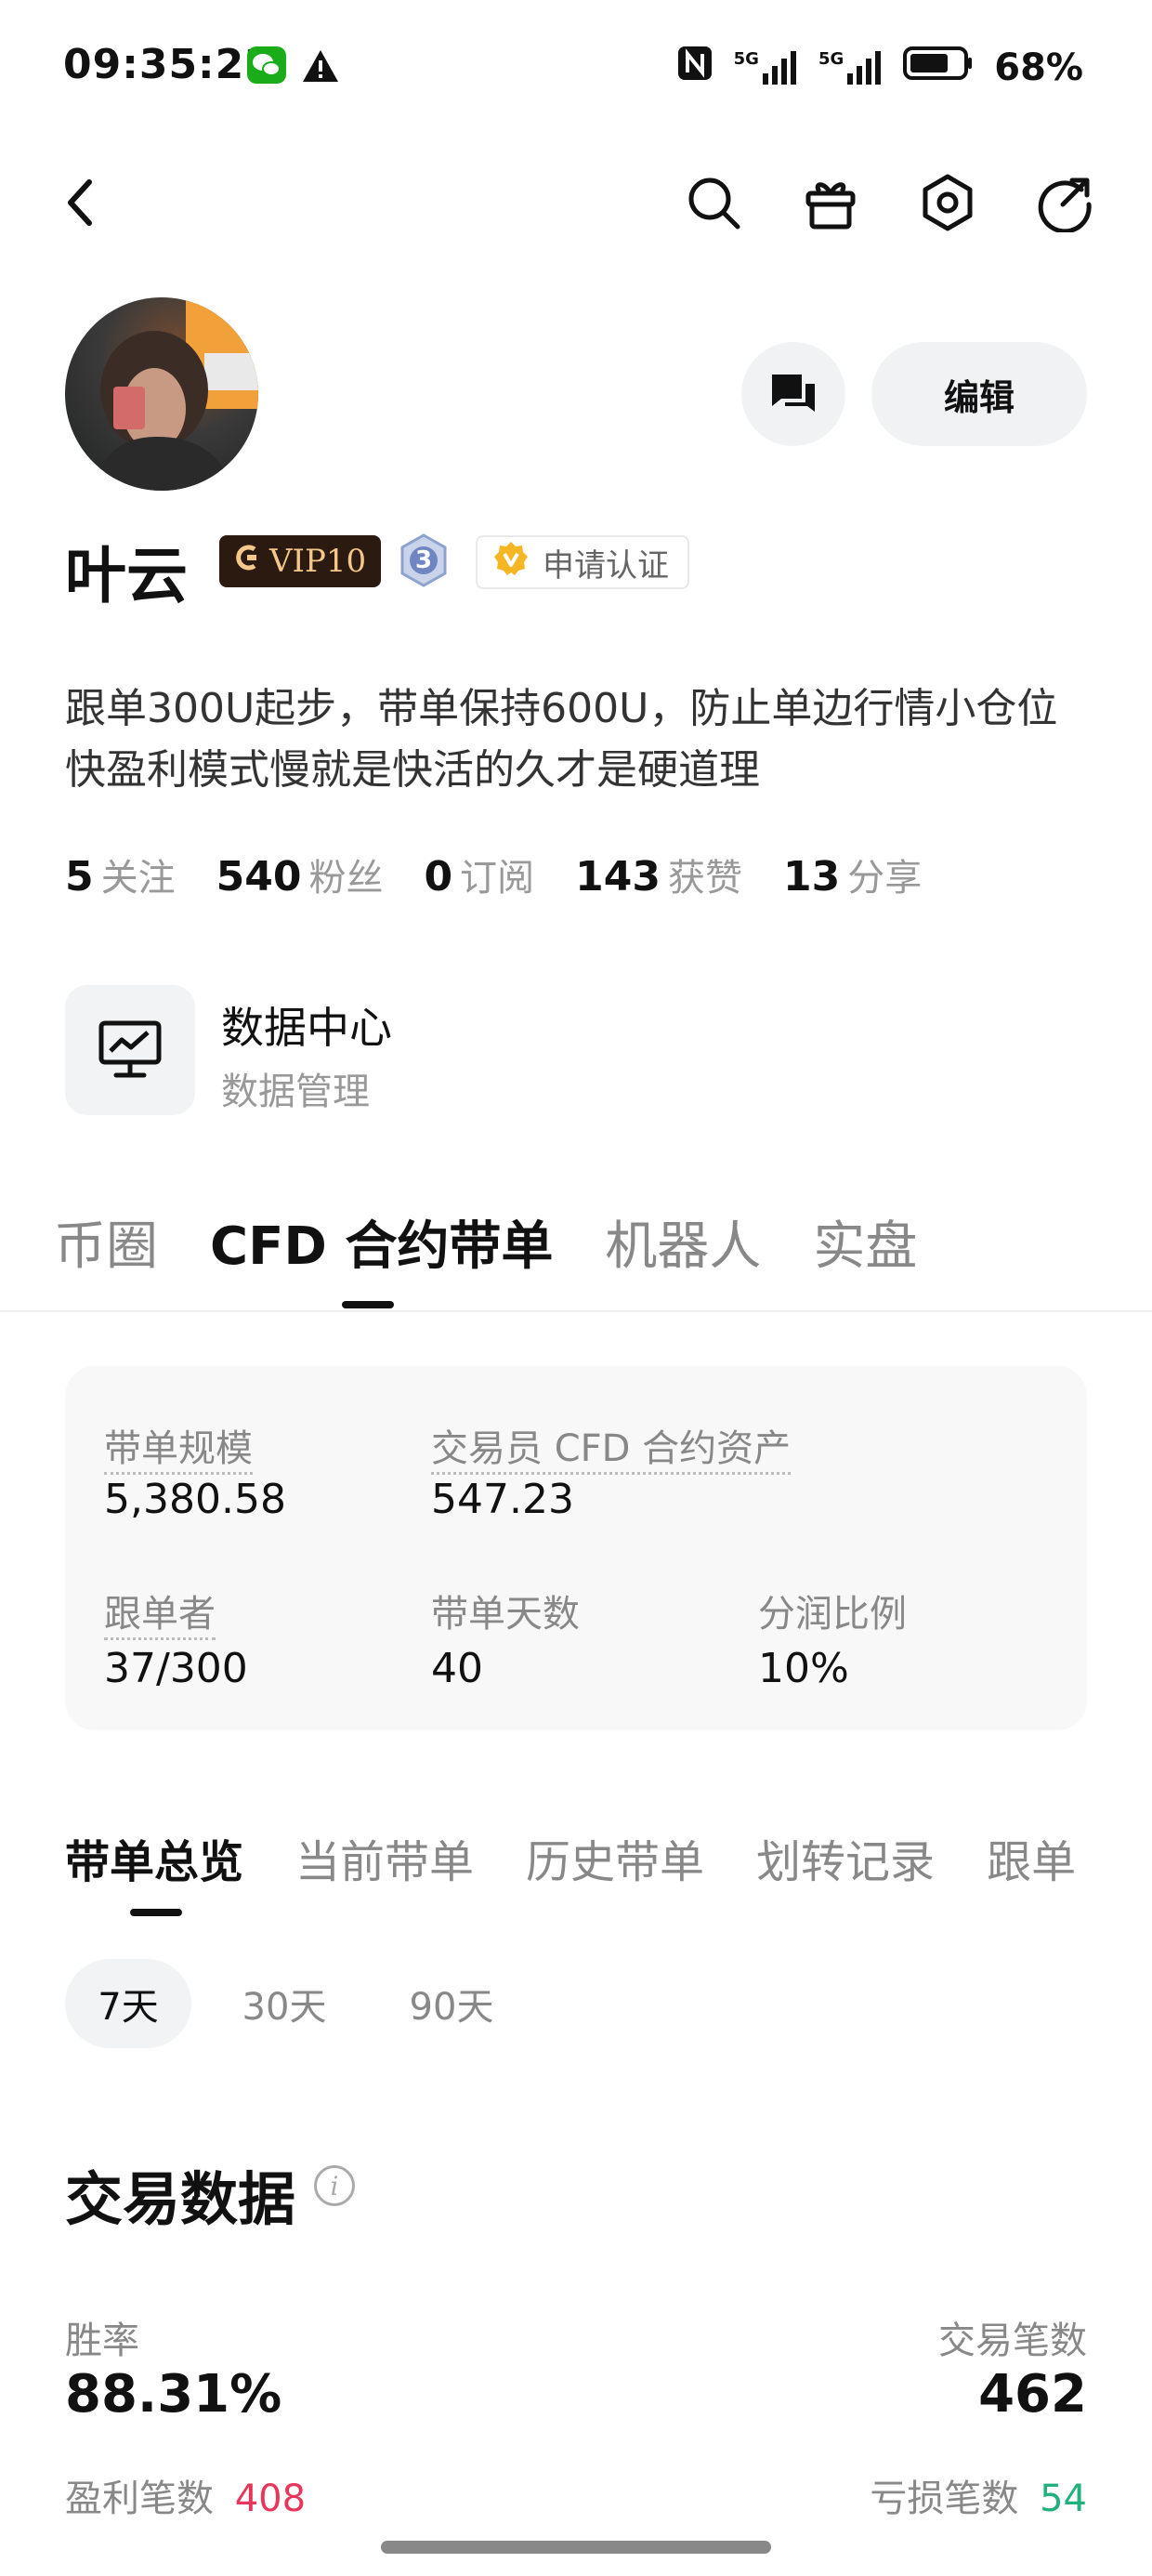  What do you see at coordinates (615, 1857) in the screenshot?
I see `tab-history-orders: 历史带单` at bounding box center [615, 1857].